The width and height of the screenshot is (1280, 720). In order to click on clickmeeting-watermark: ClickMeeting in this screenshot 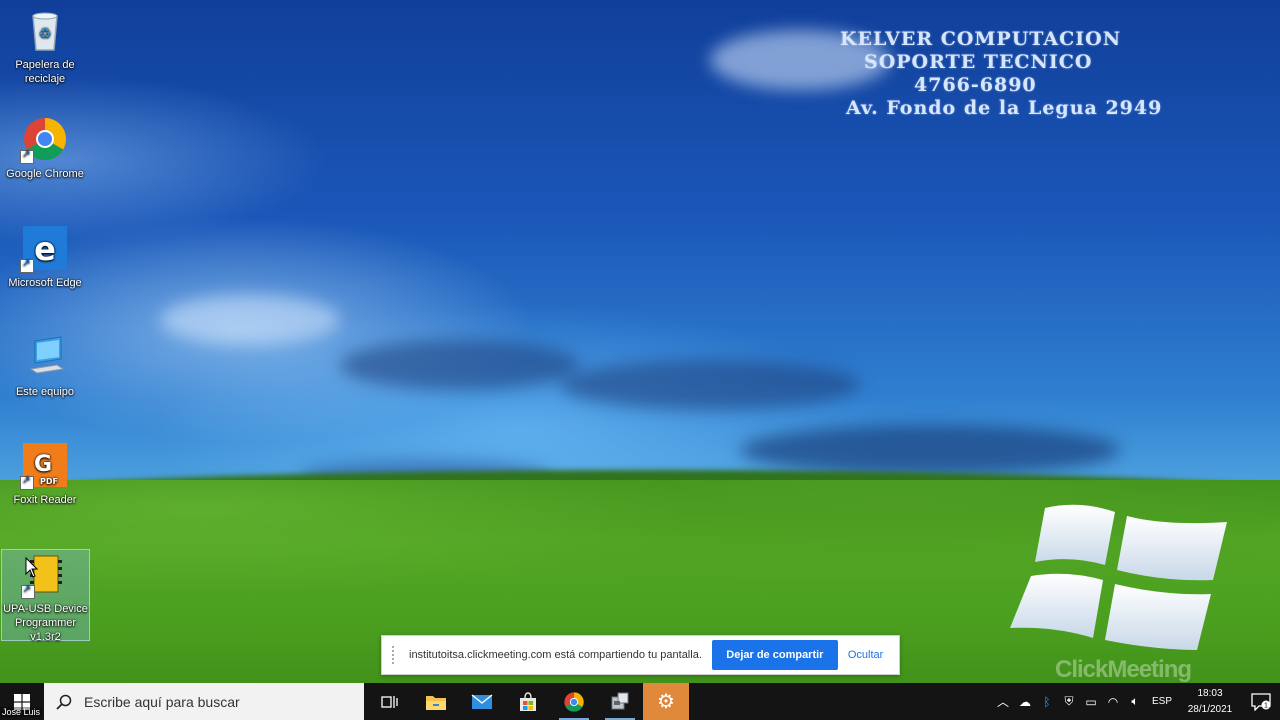, I will do `click(1123, 669)`.